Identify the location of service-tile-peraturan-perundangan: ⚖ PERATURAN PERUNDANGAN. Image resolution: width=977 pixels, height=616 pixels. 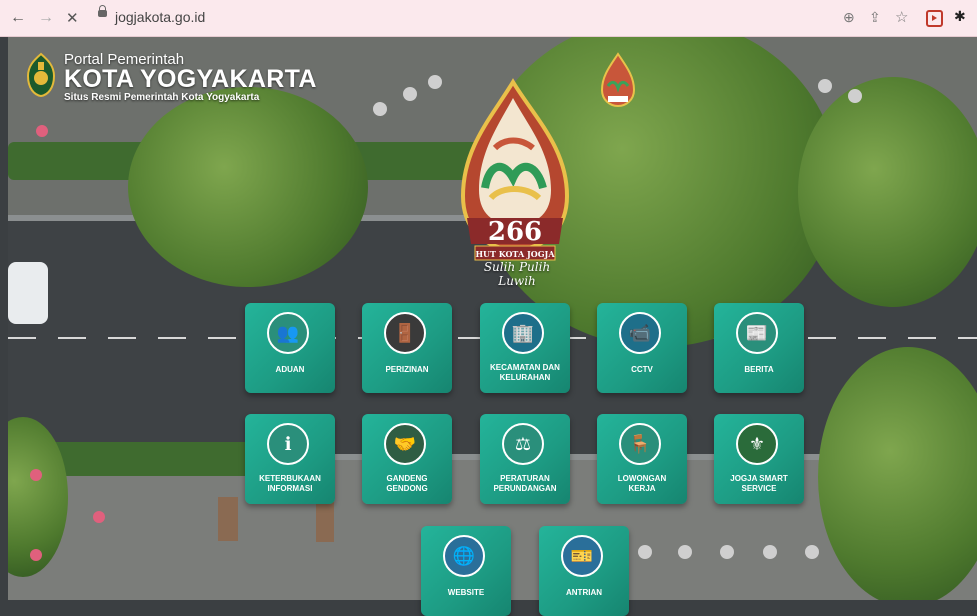
(525, 459).